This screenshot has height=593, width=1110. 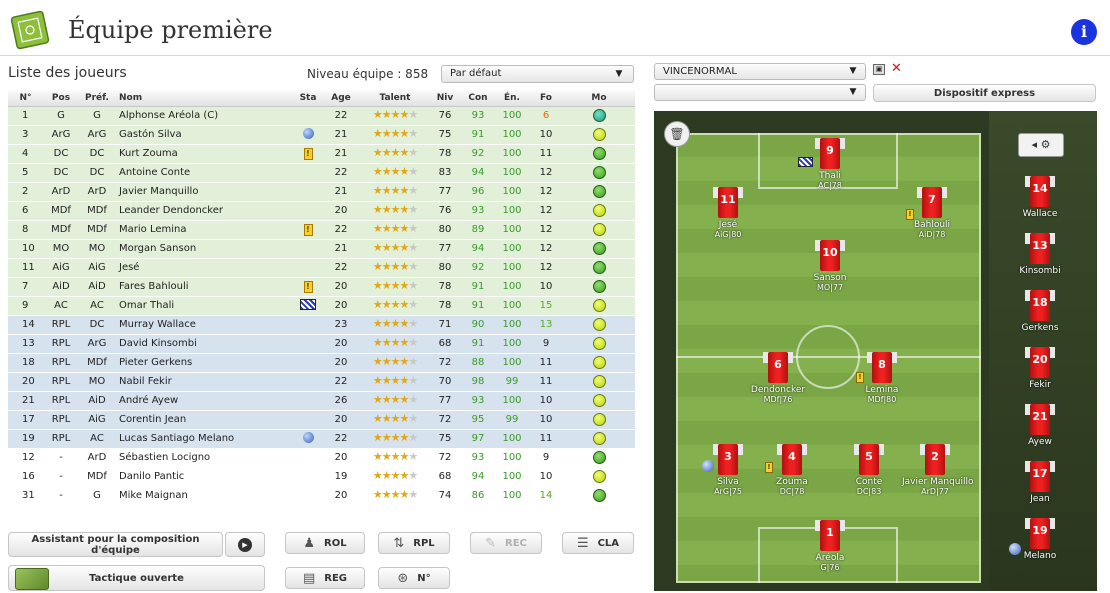 What do you see at coordinates (115, 544) in the screenshot?
I see `composition-assistant-button: Assistant pour la composition d'équipe` at bounding box center [115, 544].